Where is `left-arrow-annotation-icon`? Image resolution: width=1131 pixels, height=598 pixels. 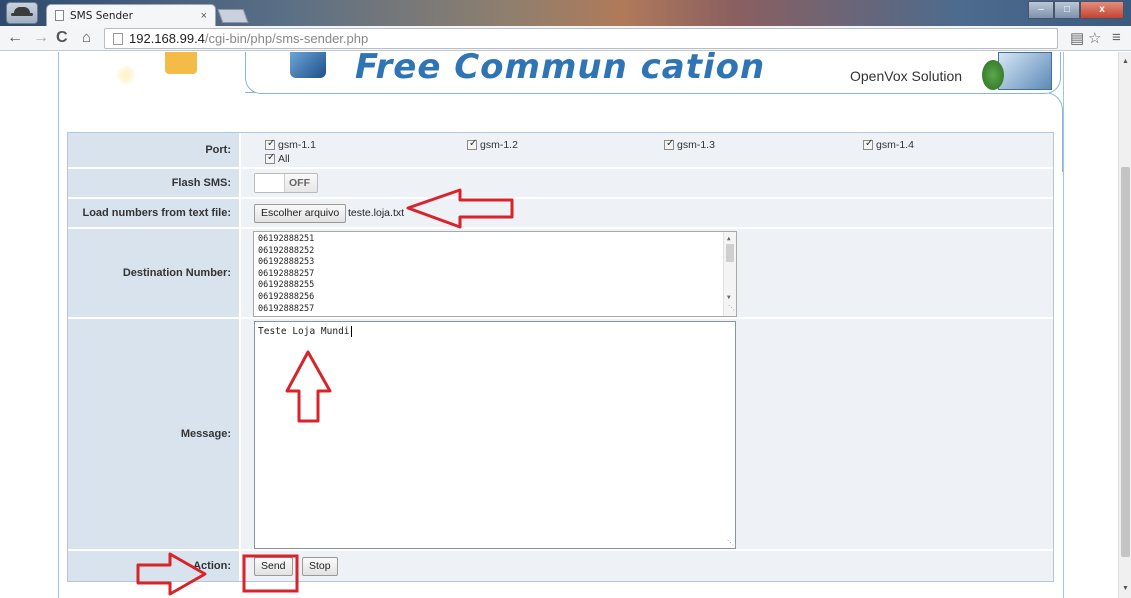
left-arrow-annotation-icon is located at coordinates (460, 208).